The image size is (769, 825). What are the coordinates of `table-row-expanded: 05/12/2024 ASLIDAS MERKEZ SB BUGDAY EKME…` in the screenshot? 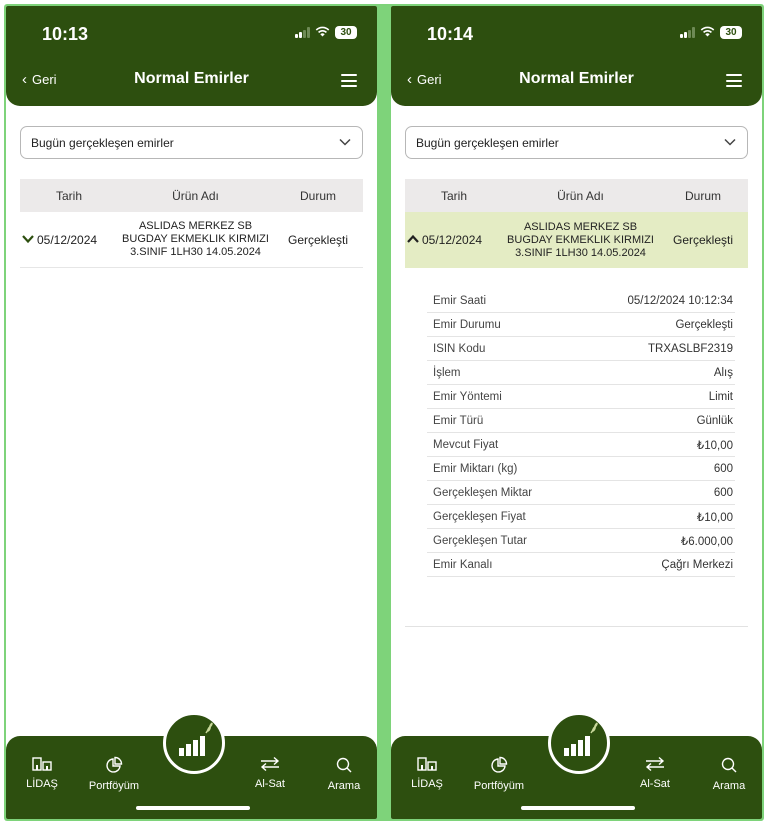 It's located at (576, 240).